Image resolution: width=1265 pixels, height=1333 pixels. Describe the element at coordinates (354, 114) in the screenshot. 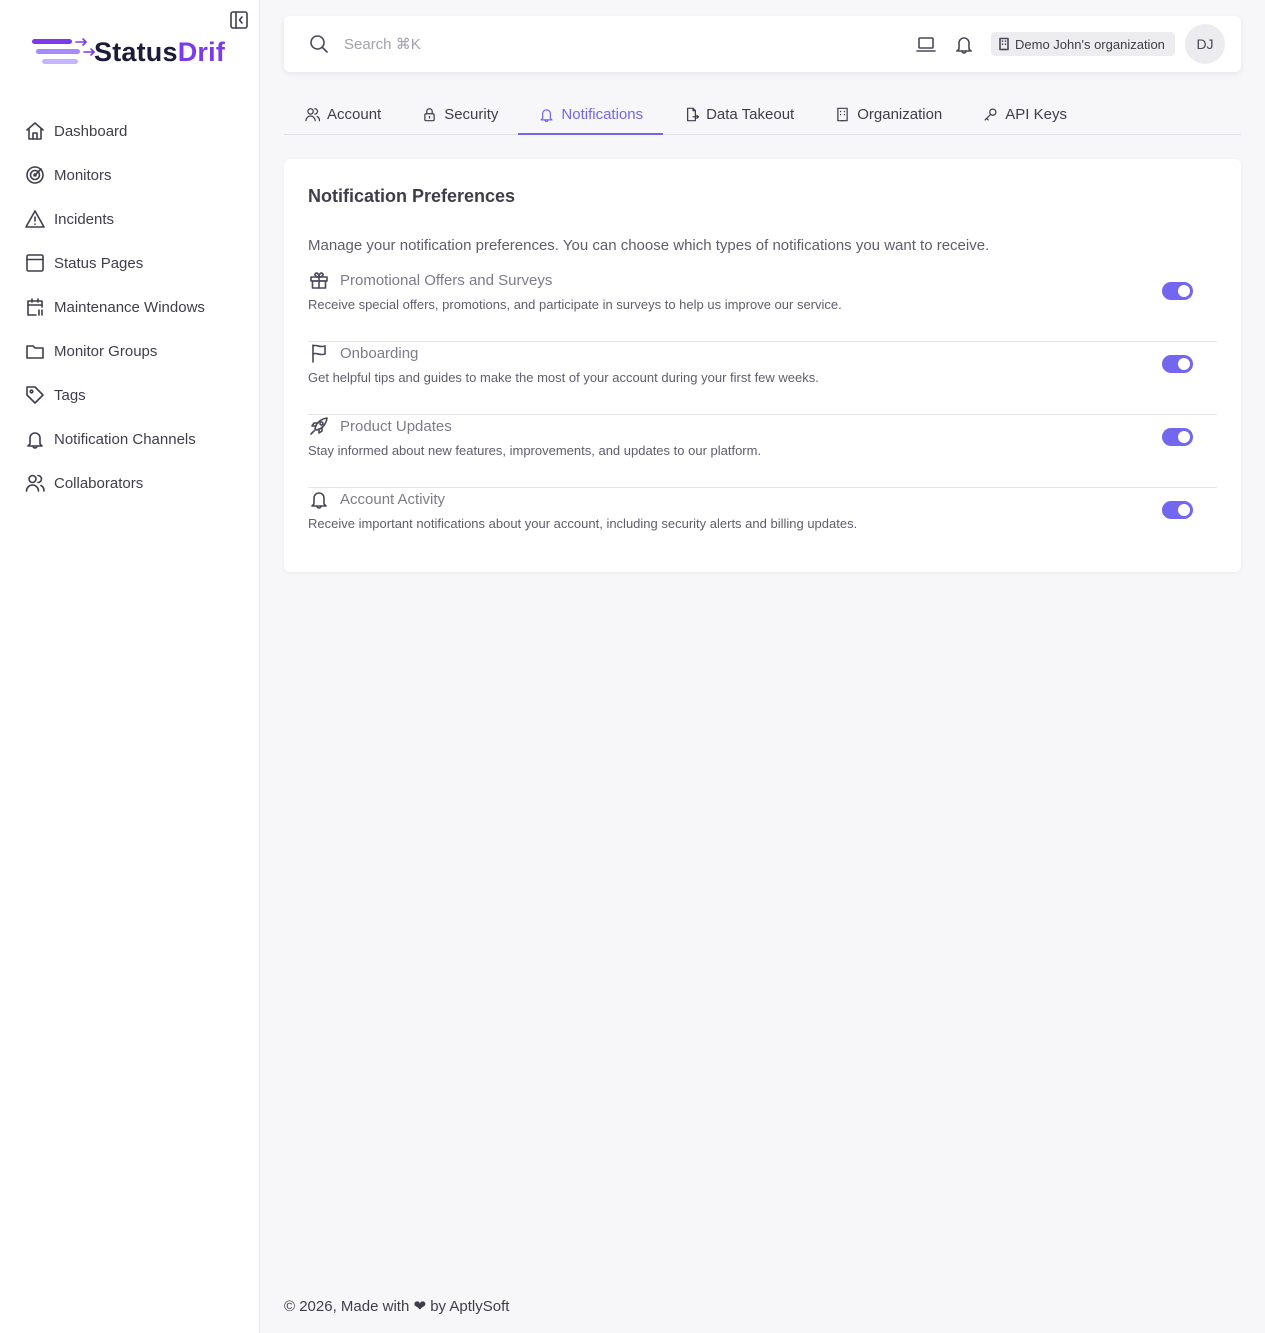

I see `tab-label: Account` at that location.